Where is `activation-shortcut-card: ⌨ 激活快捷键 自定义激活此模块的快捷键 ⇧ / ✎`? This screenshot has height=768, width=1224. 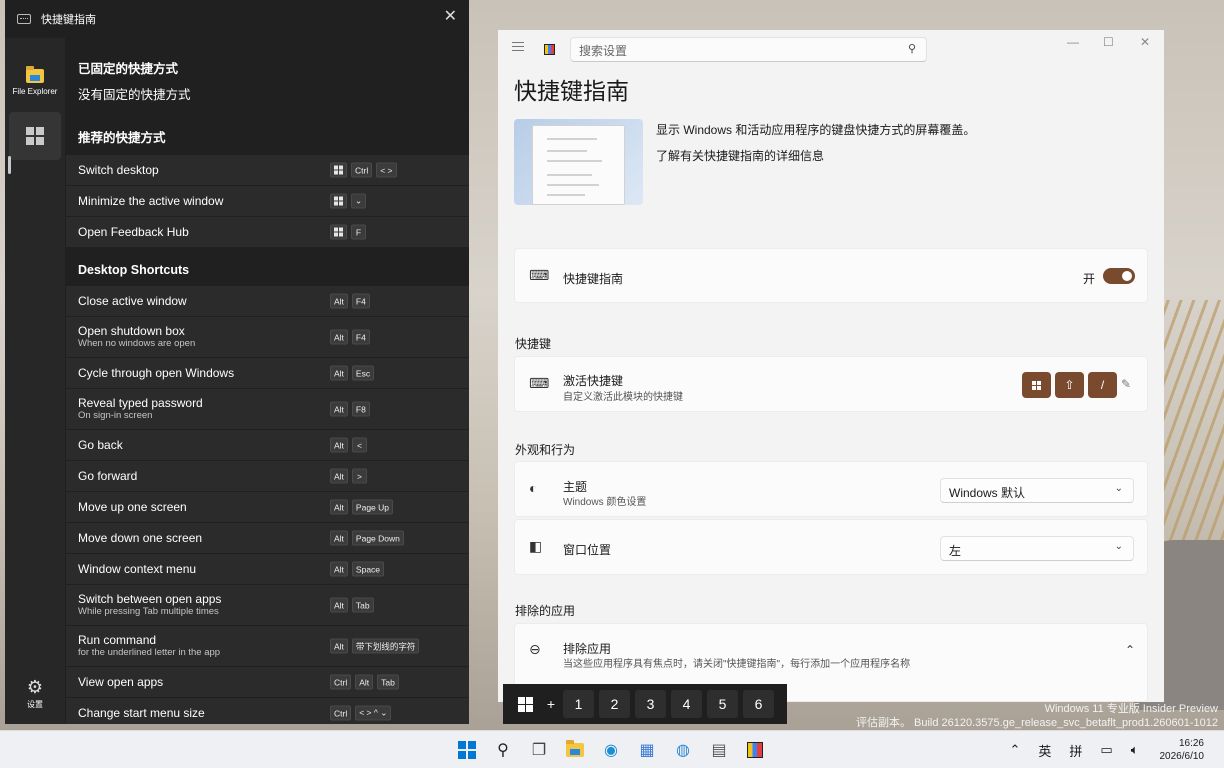 activation-shortcut-card: ⌨ 激活快捷键 自定义激活此模块的快捷键 ⇧ / ✎ is located at coordinates (831, 384).